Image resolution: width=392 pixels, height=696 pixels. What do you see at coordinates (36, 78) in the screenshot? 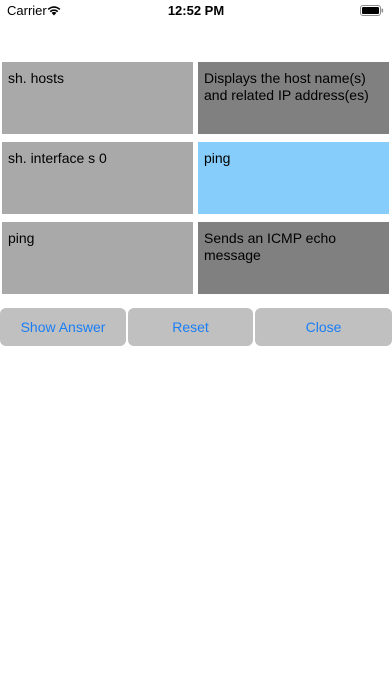
I see `term-label: sh. hosts` at bounding box center [36, 78].